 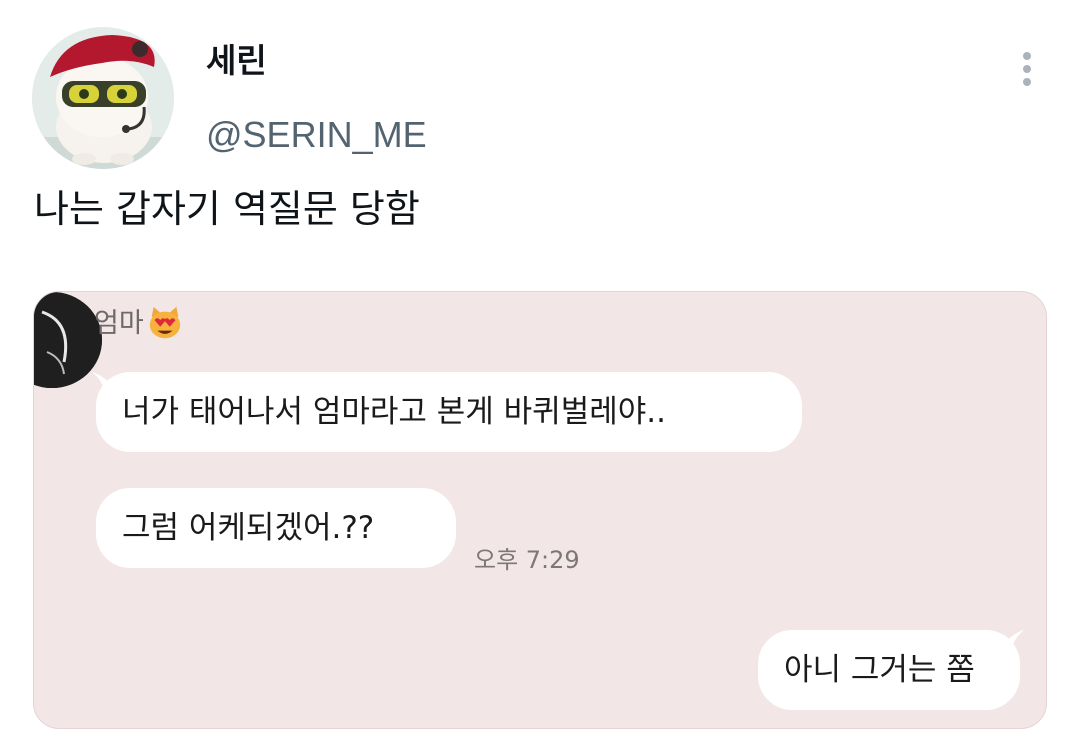 I want to click on heart-eyes-cat-emoji, so click(x=164, y=322).